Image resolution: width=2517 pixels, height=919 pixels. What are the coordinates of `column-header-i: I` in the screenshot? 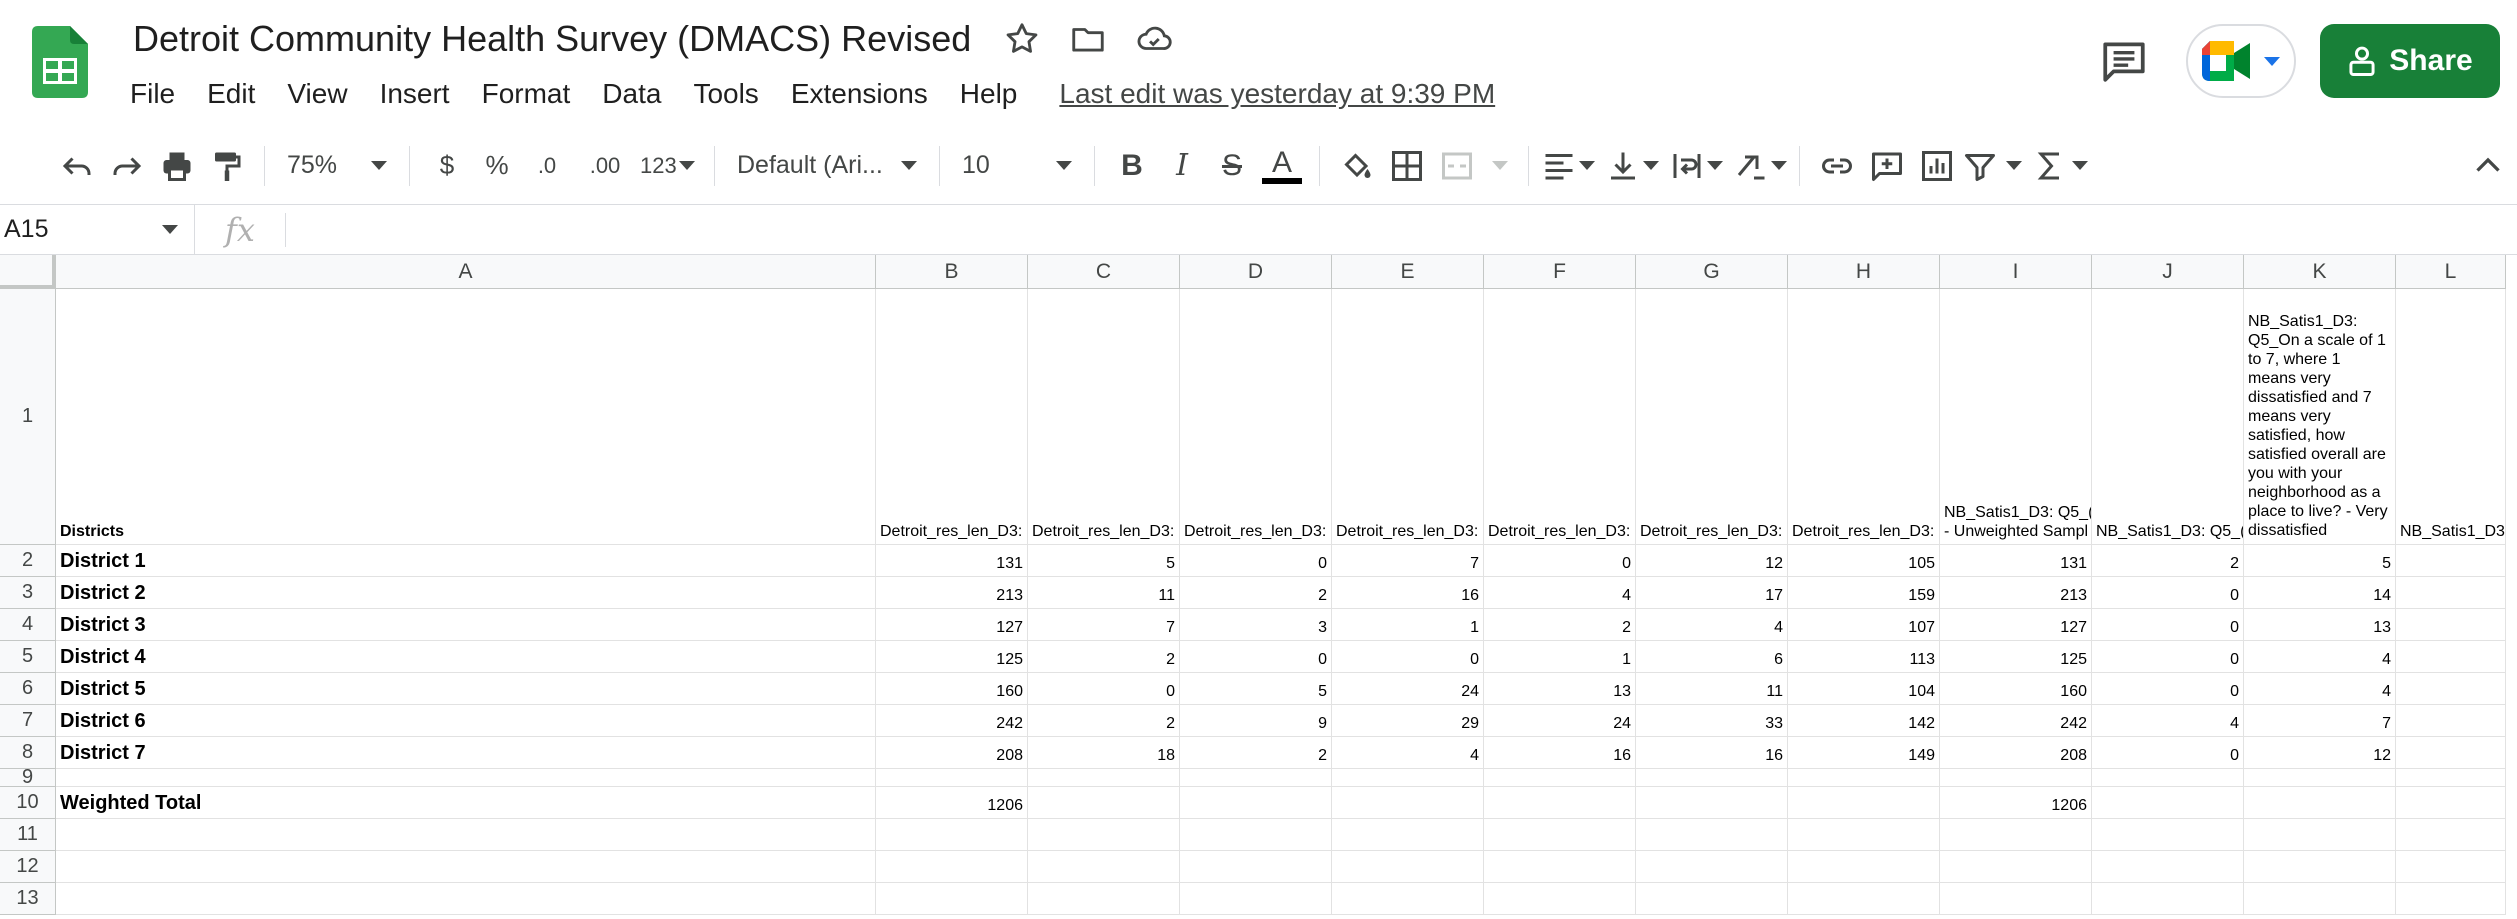 It's located at (2016, 272).